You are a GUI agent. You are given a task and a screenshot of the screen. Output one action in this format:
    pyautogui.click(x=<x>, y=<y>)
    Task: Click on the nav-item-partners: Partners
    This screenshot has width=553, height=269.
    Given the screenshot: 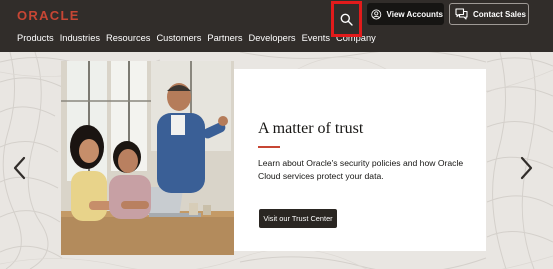 What is the action you would take?
    pyautogui.click(x=224, y=38)
    